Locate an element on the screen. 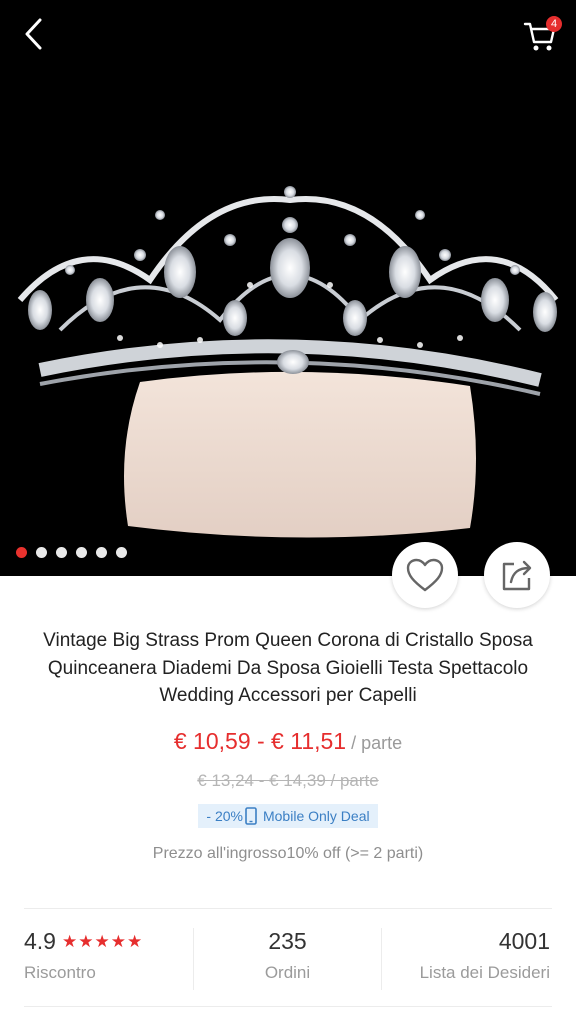 Image resolution: width=576 pixels, height=1024 pixels. mobile-deal-badge: - 20% Mobile Only Deal is located at coordinates (288, 816).